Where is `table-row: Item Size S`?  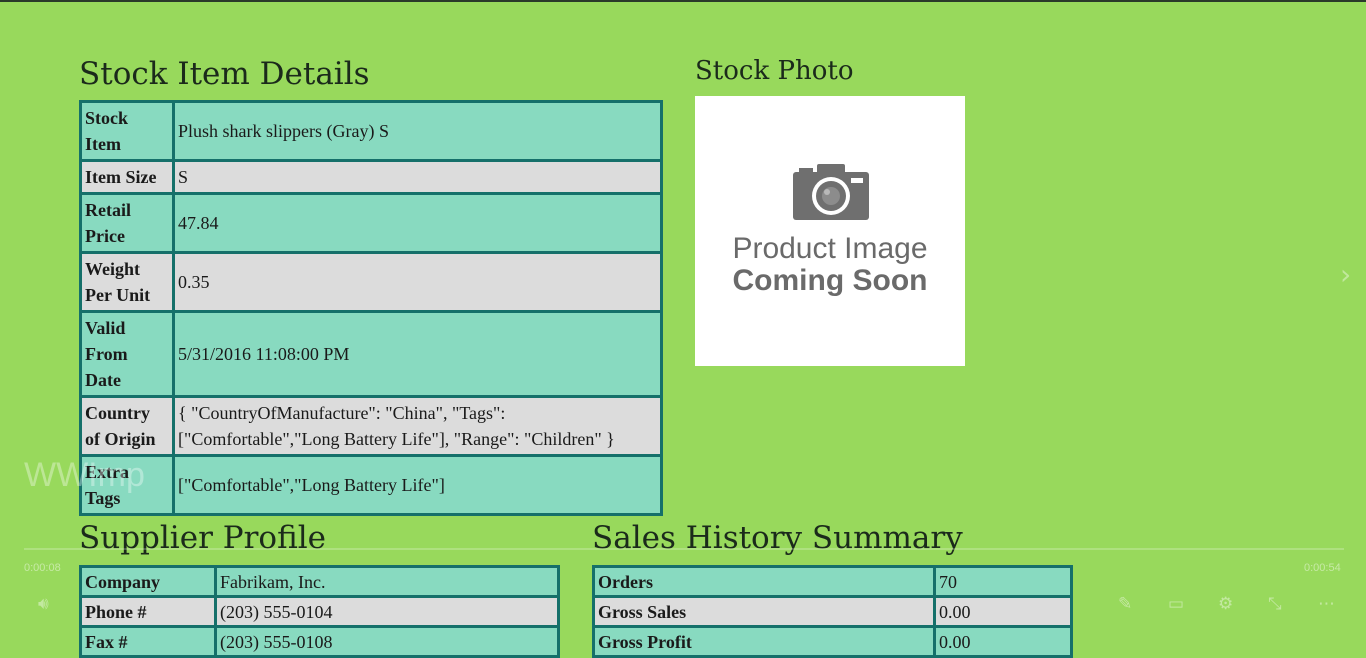
table-row: Item Size S is located at coordinates (371, 177).